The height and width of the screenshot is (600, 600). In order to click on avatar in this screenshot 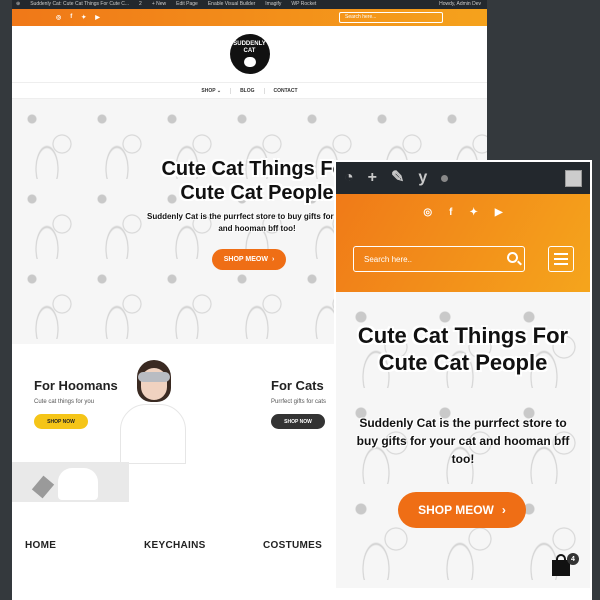, I will do `click(573, 178)`.